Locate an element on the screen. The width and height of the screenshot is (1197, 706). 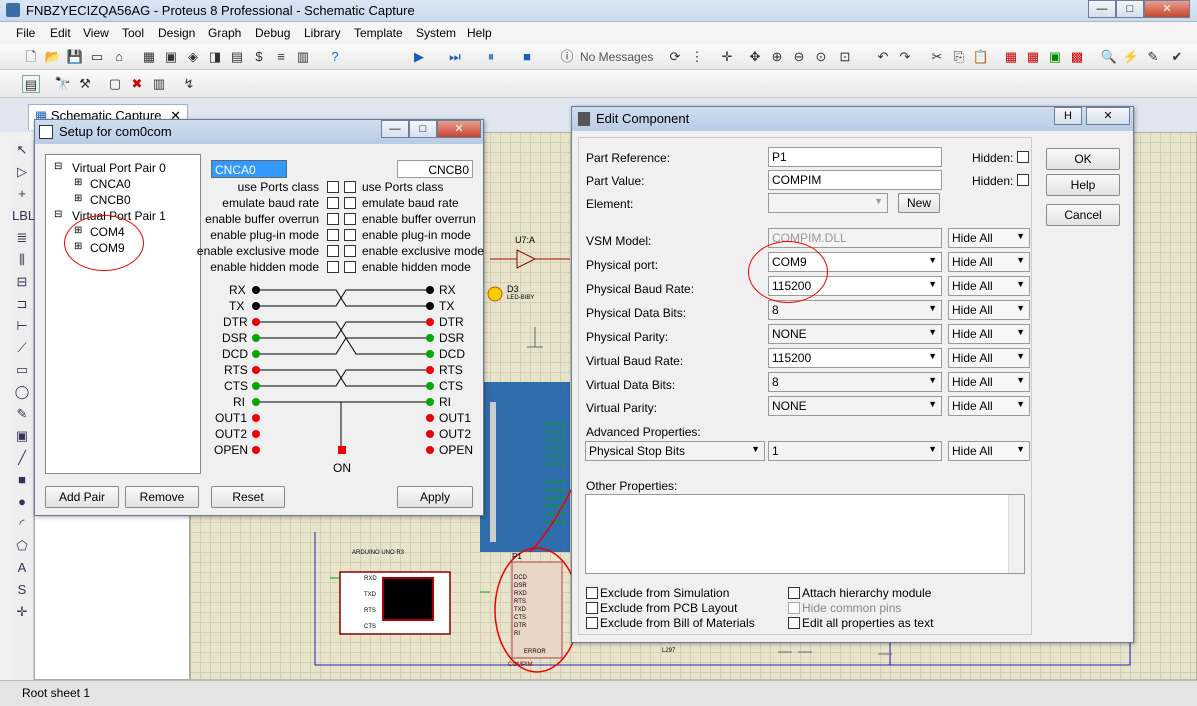
circle-icon: ● is located at coordinates (22, 502).